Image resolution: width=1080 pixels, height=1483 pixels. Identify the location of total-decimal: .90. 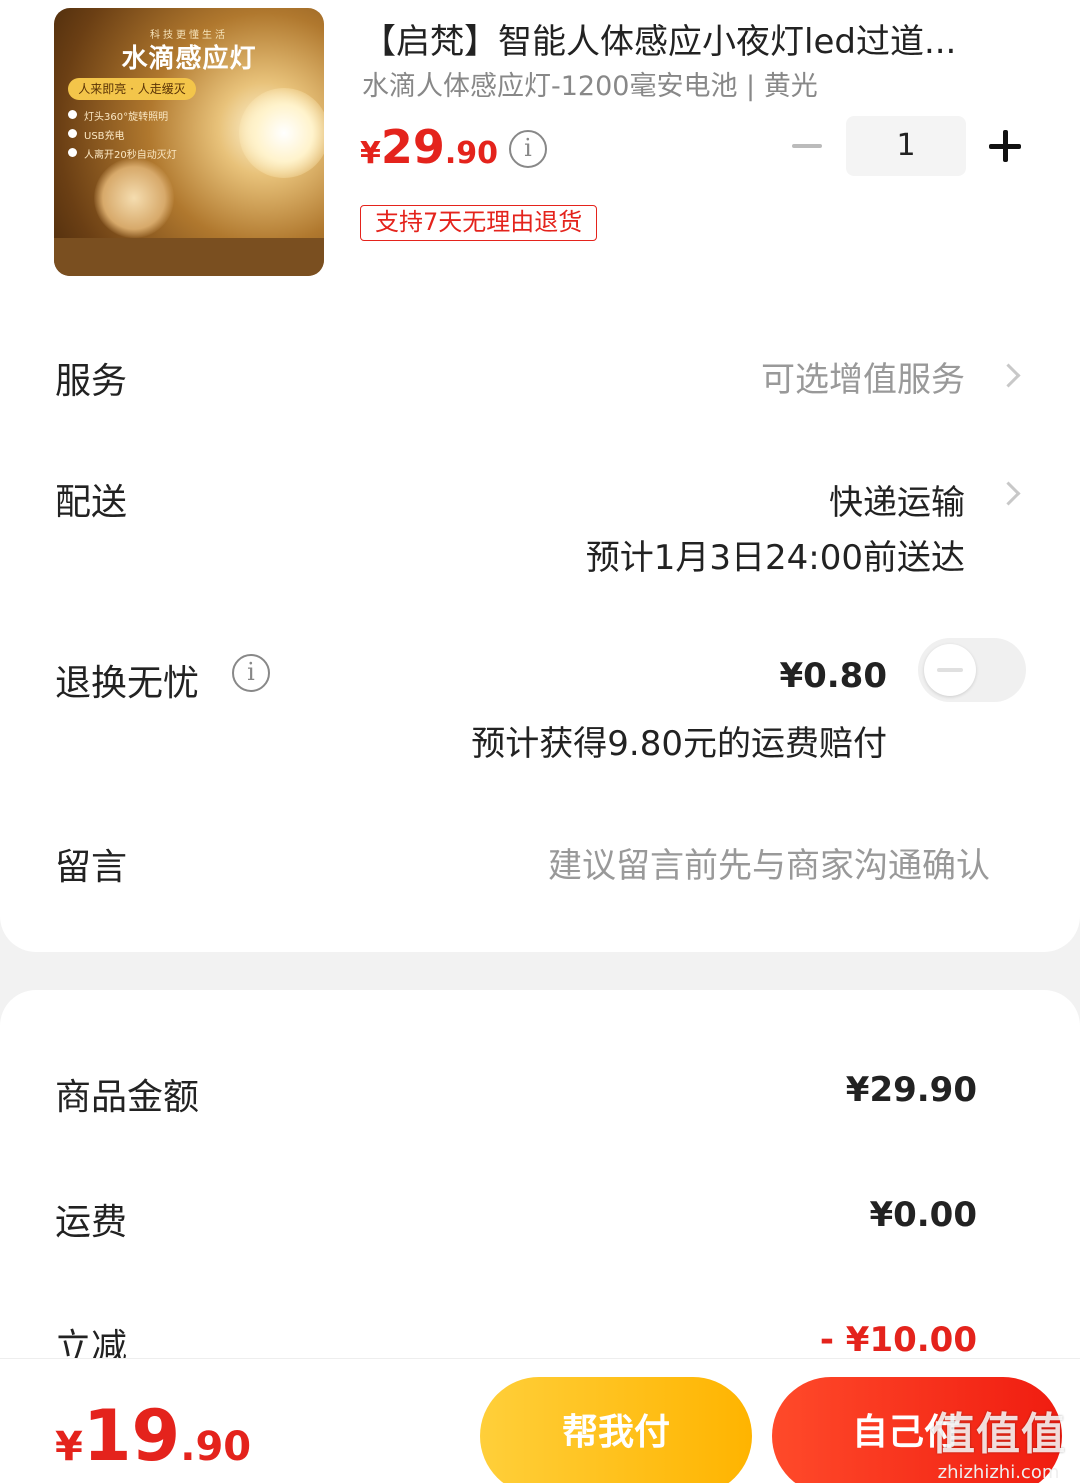
(216, 1447).